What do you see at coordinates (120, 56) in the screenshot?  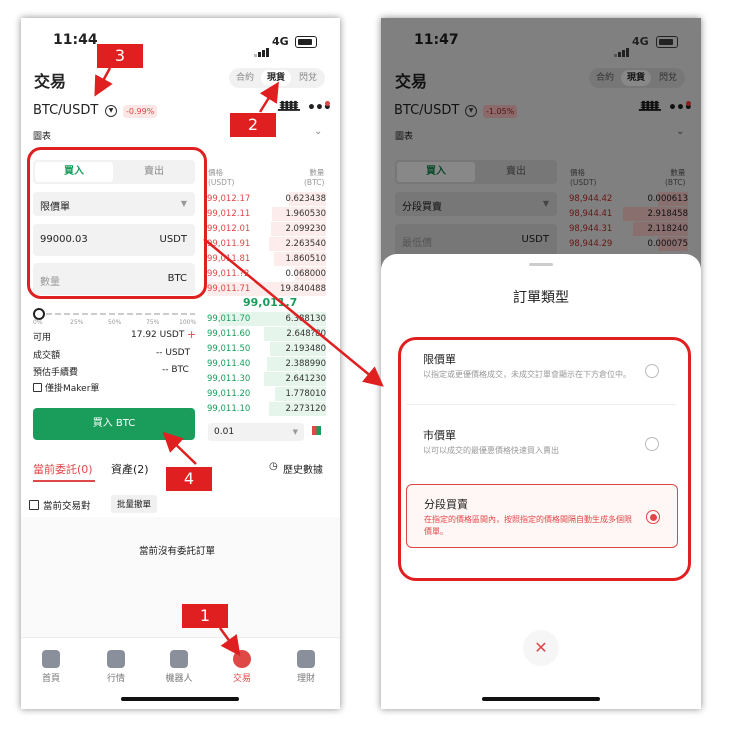 I see `annotation-step-3: 3` at bounding box center [120, 56].